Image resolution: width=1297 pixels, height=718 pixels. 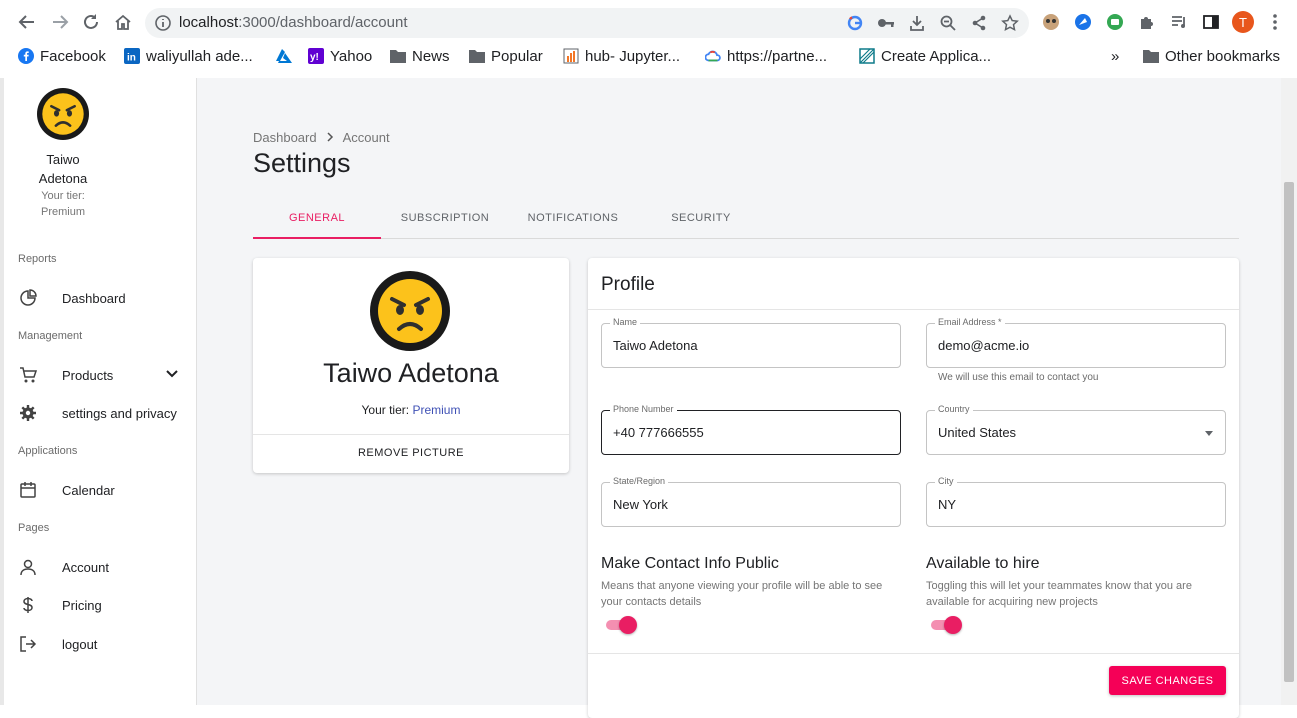 What do you see at coordinates (411, 434) in the screenshot?
I see `card-divider` at bounding box center [411, 434].